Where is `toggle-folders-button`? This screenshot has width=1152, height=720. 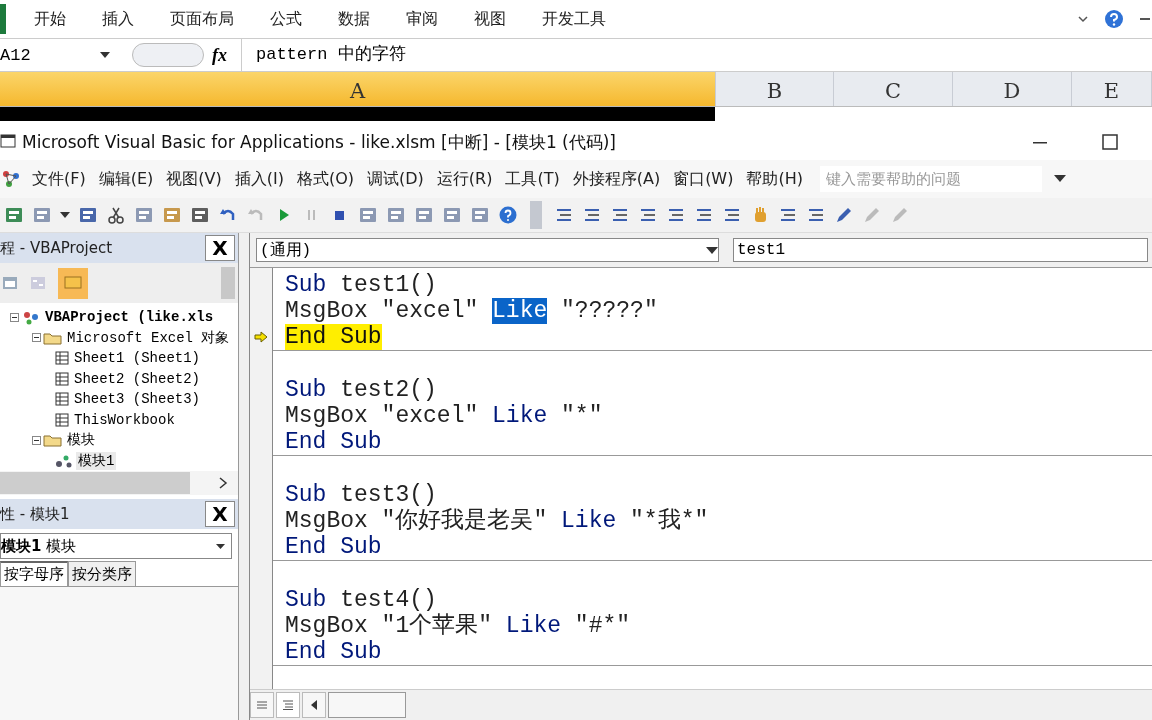 toggle-folders-button is located at coordinates (73, 283).